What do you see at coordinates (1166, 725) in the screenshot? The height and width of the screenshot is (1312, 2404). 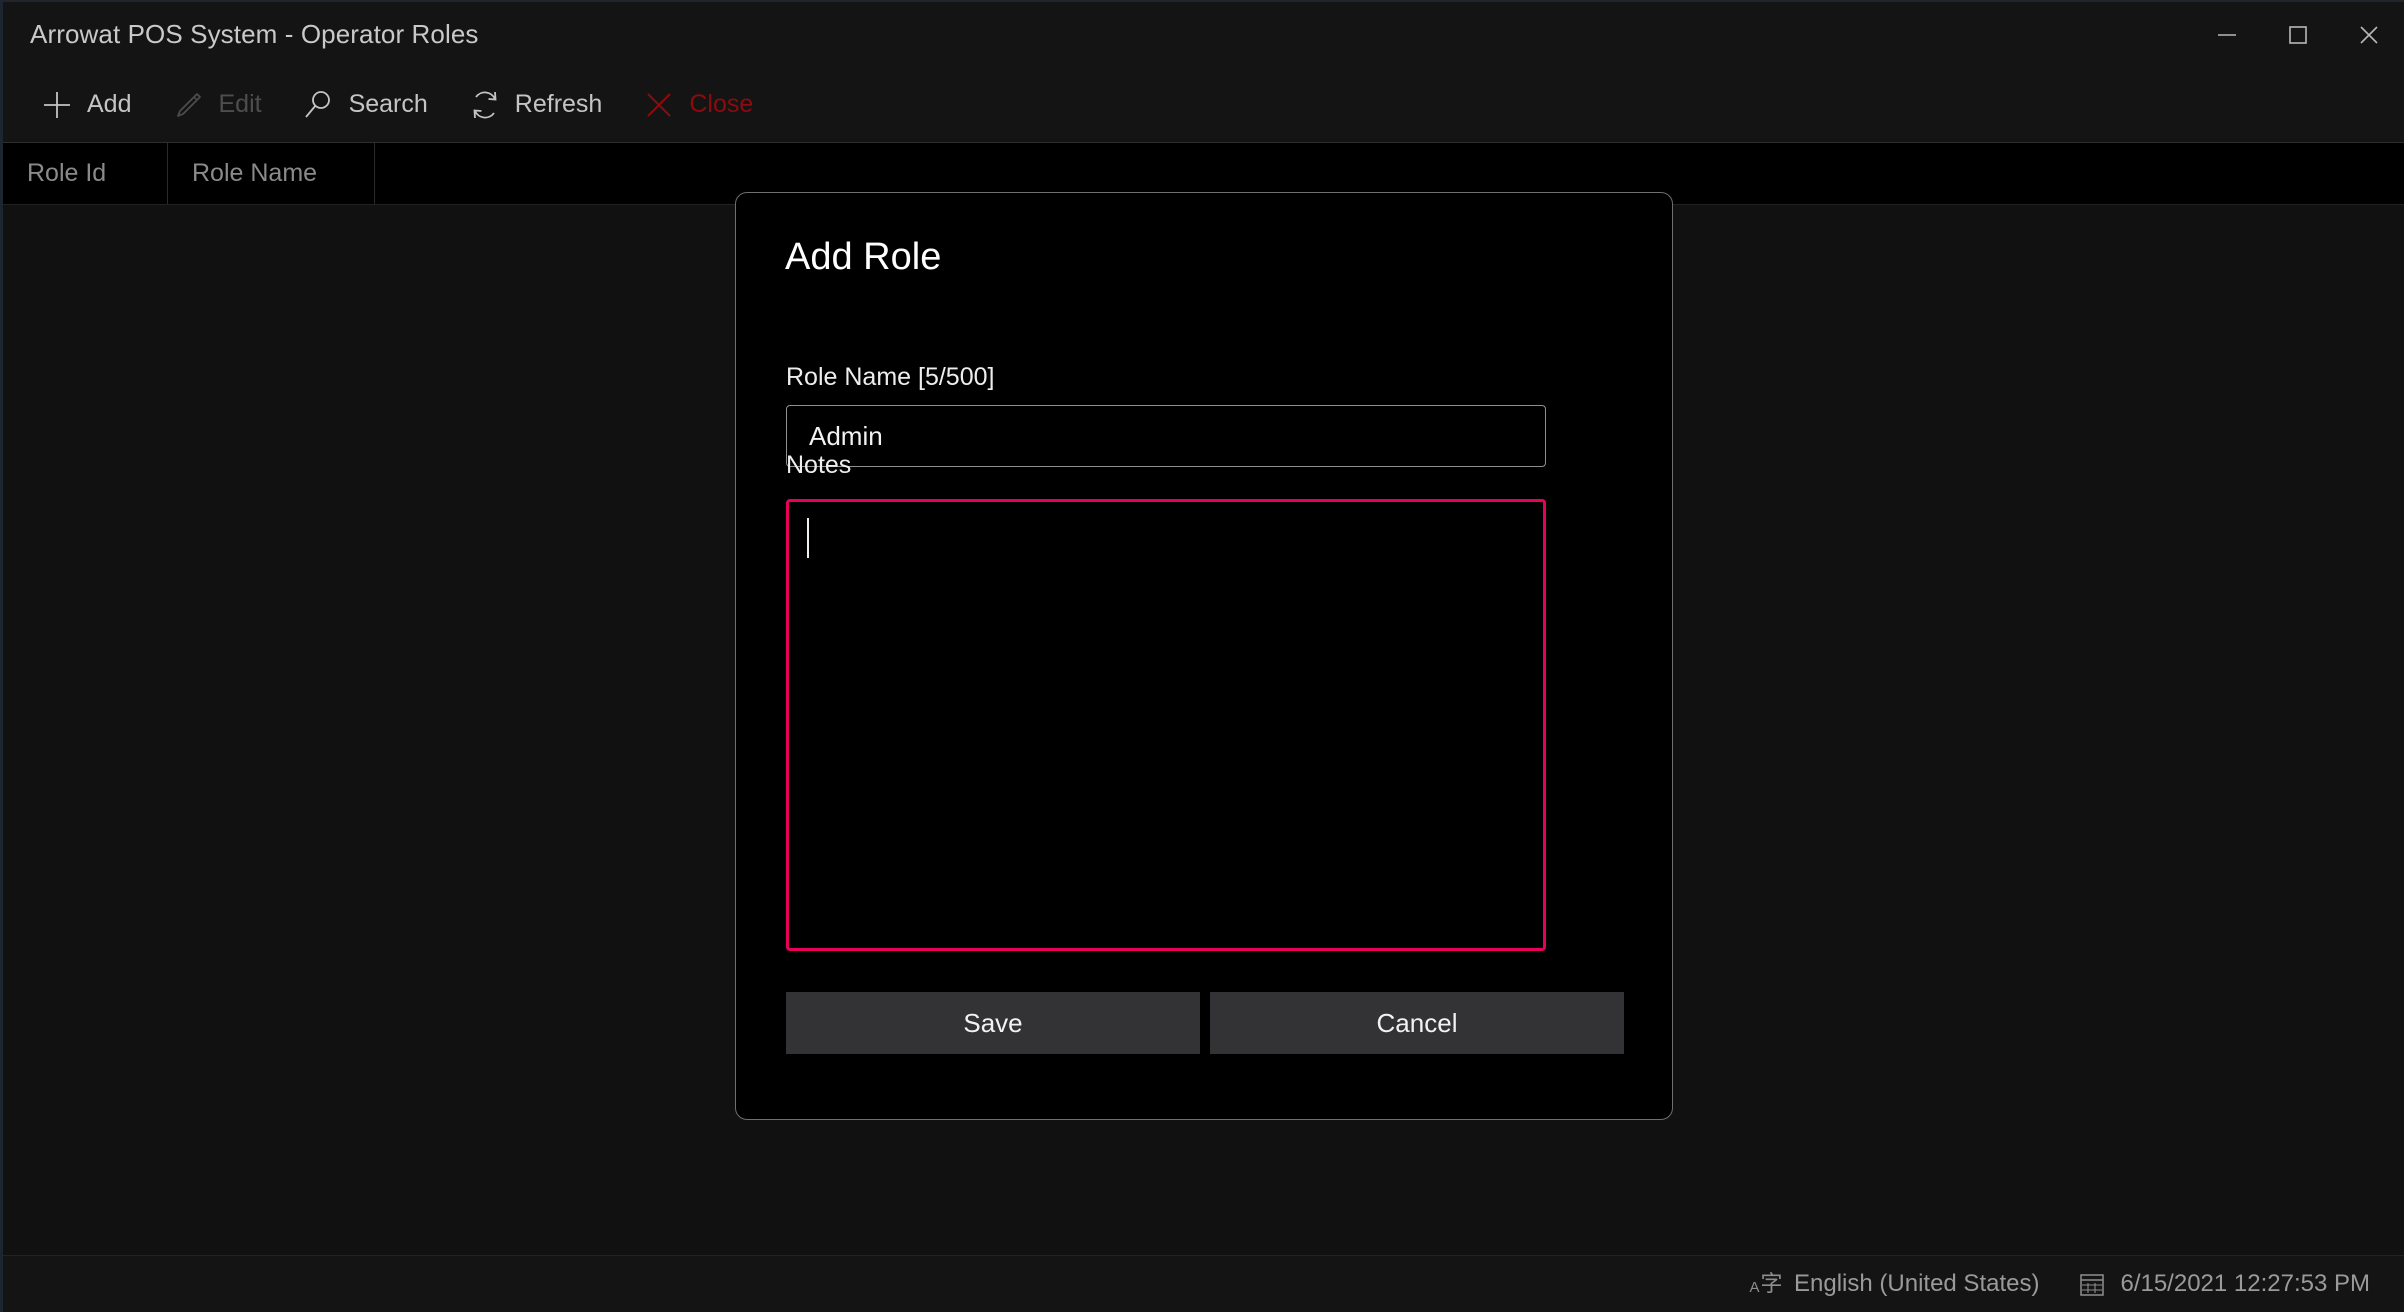 I see `notes-textarea` at bounding box center [1166, 725].